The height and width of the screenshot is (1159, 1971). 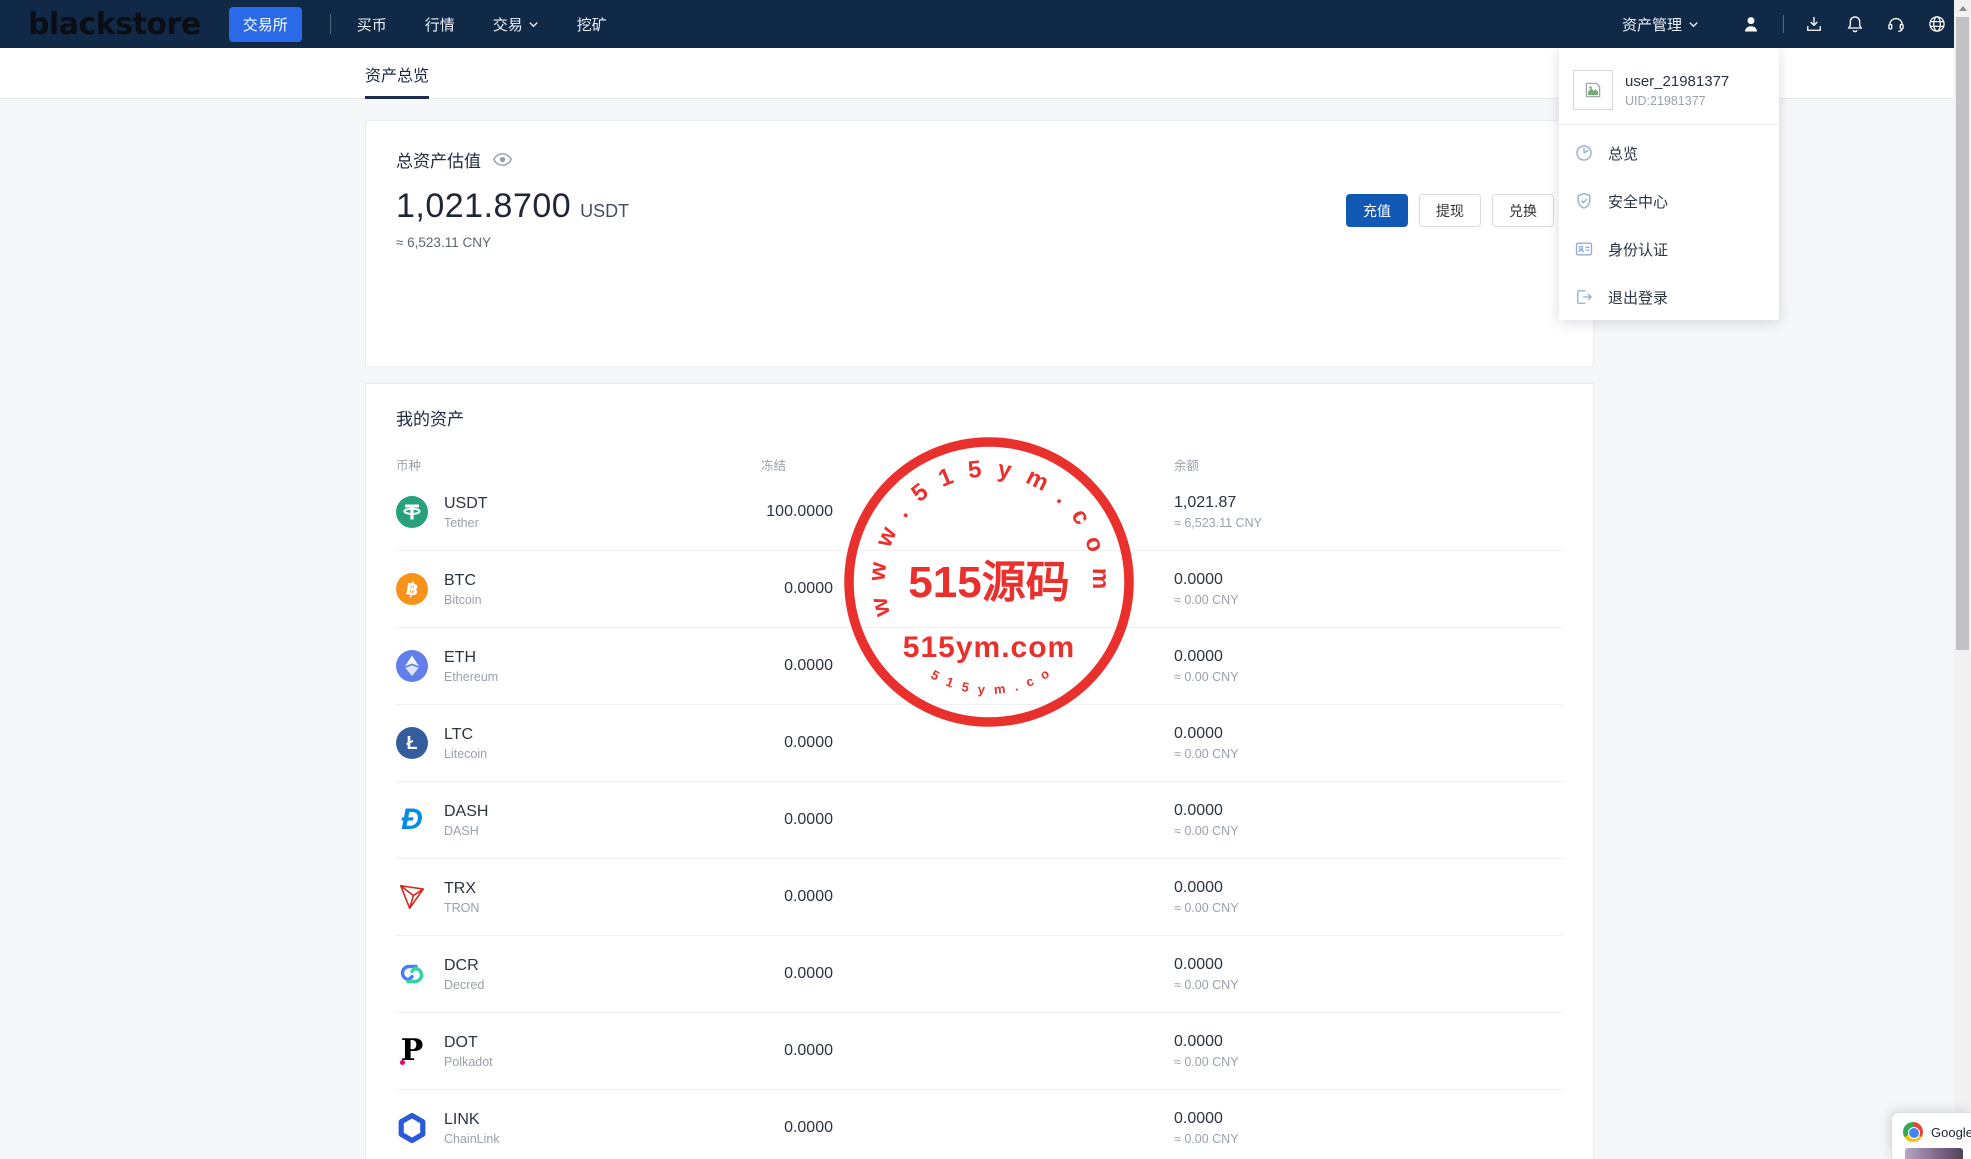 What do you see at coordinates (412, 897) in the screenshot?
I see `trx-icon` at bounding box center [412, 897].